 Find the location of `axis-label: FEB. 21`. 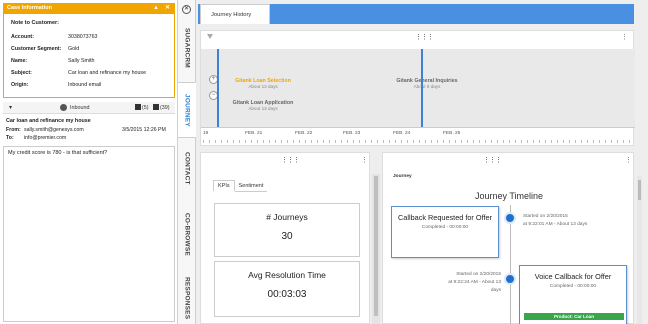

axis-label: FEB. 21 is located at coordinates (254, 133).